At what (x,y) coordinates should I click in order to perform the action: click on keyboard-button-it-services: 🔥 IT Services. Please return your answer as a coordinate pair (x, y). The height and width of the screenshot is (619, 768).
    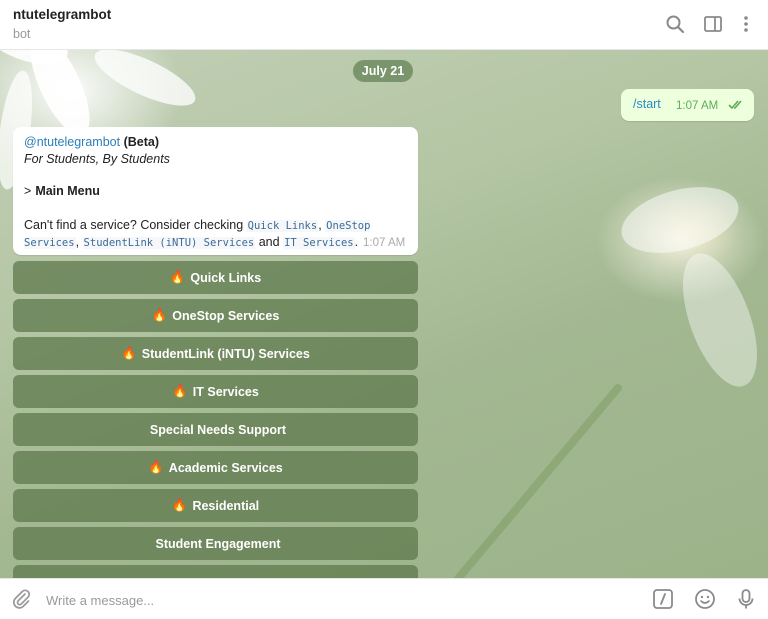
    Looking at the image, I should click on (215, 391).